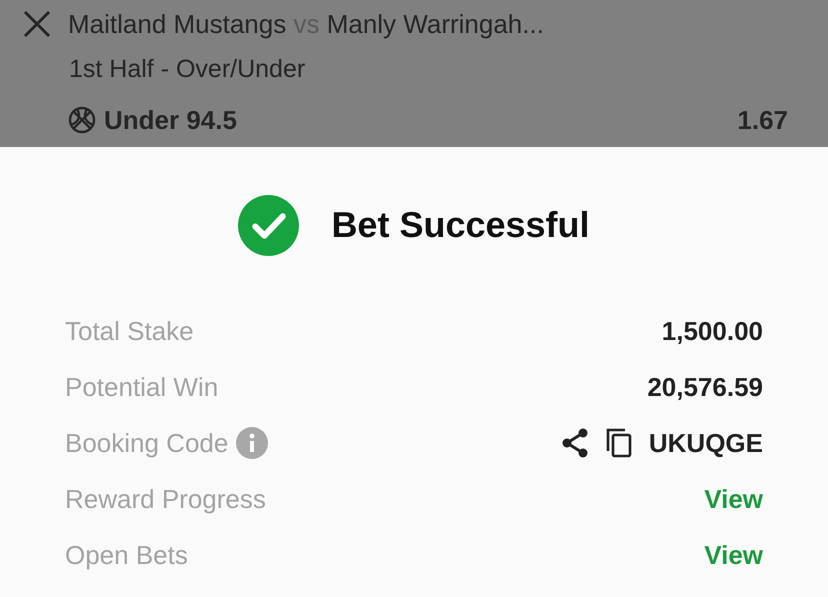 The image size is (828, 597). Describe the element at coordinates (82, 120) in the screenshot. I see `basketball-icon` at that location.